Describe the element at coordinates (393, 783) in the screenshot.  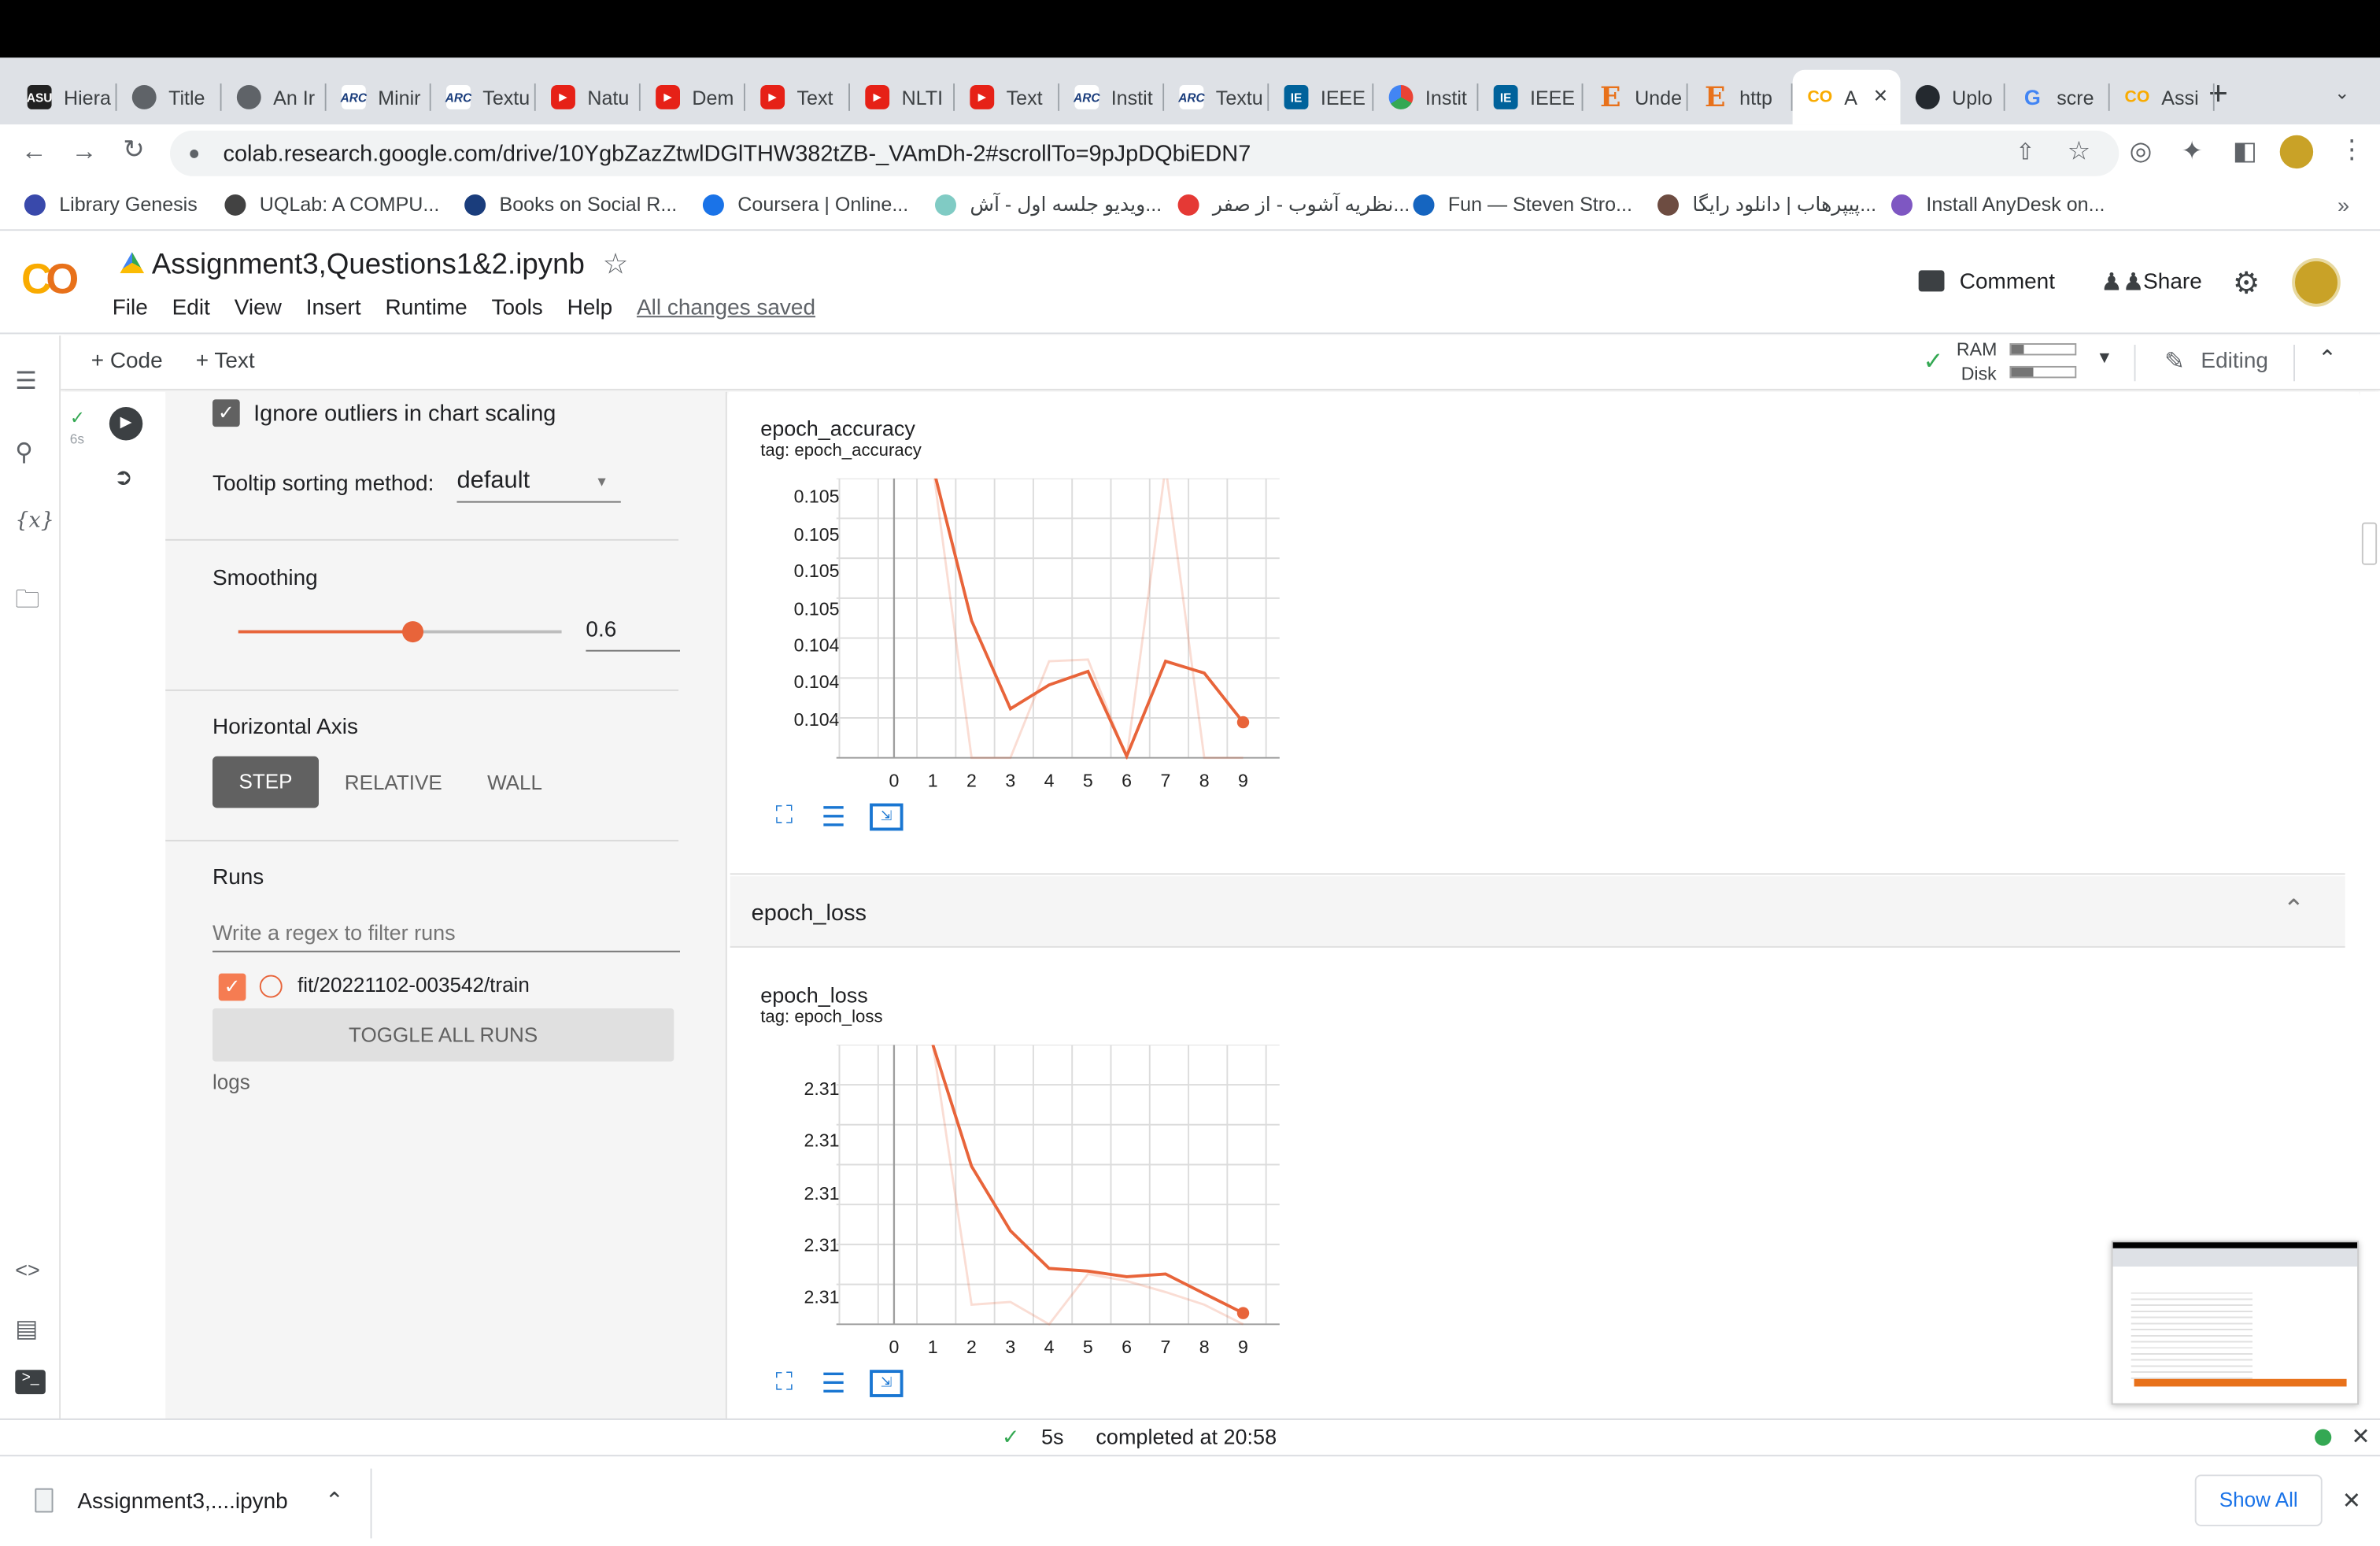
I see `haxis-relative-button: RELATIVE` at that location.